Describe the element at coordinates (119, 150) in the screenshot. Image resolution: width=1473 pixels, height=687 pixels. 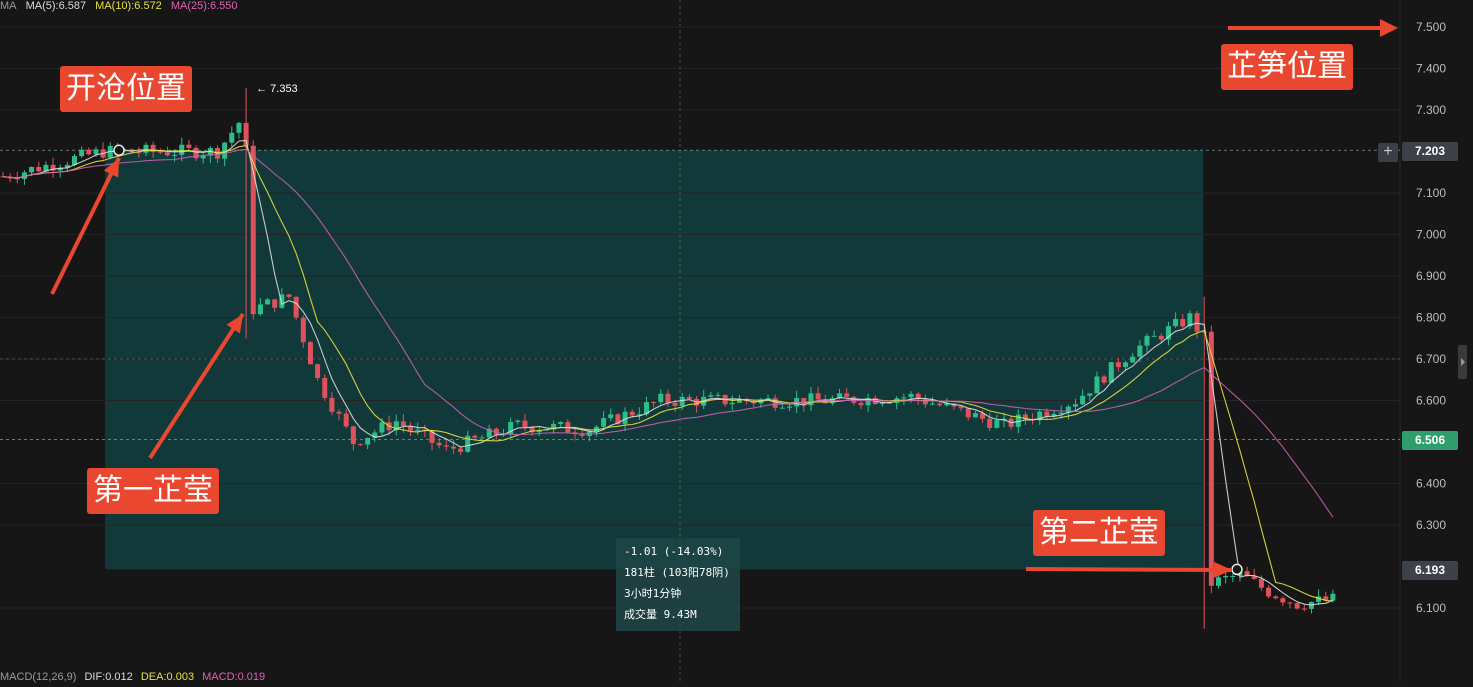
I see `measure-start-point` at that location.